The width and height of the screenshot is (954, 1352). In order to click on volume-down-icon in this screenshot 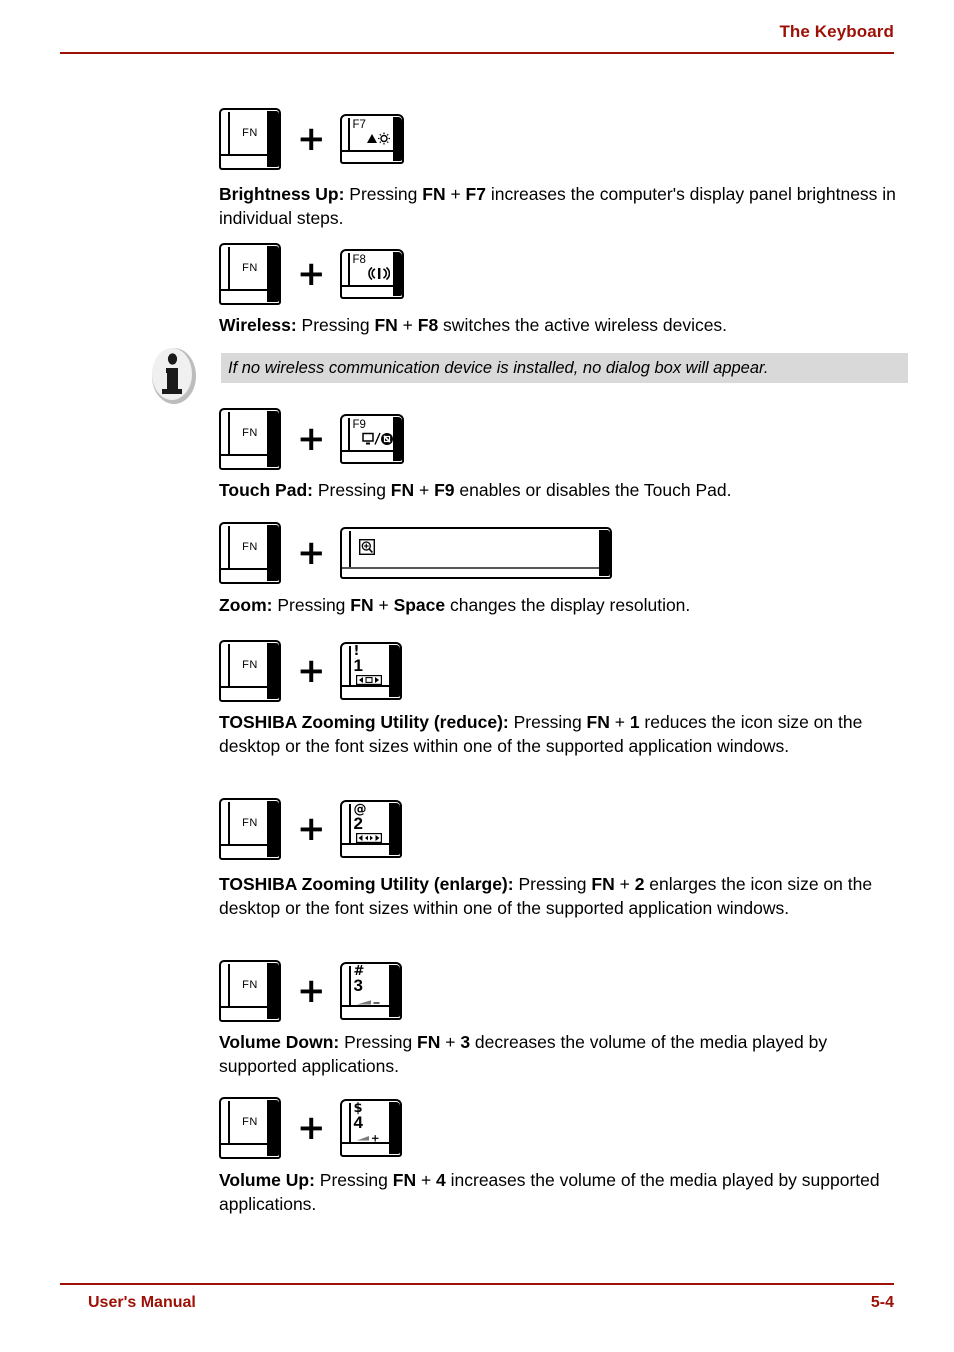, I will do `click(368, 1002)`.